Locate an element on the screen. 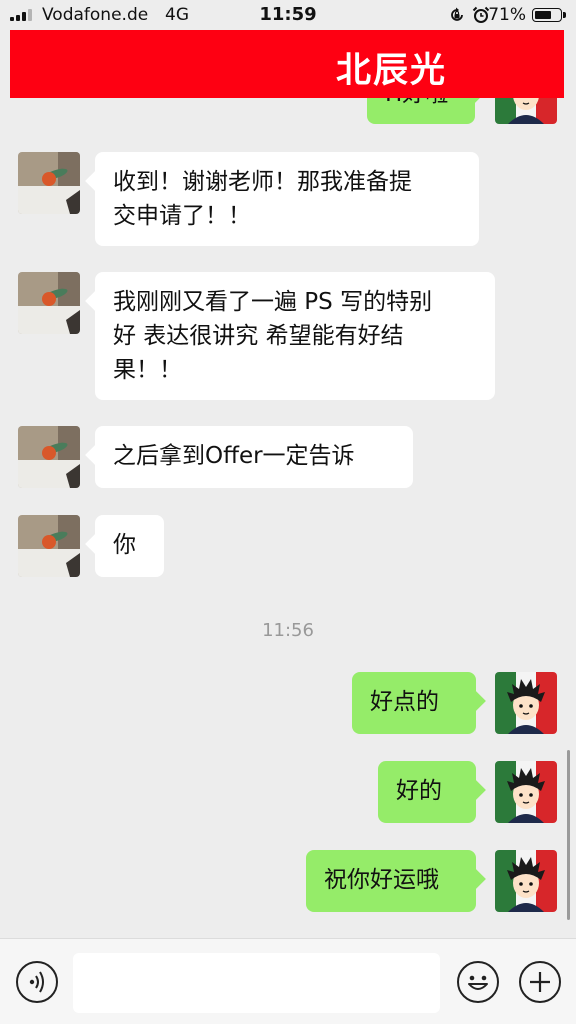  battery-percent: 71% is located at coordinates (507, 15).